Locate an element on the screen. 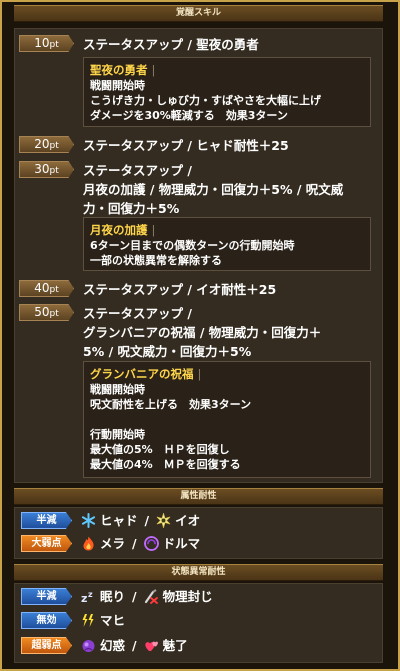 This screenshot has height=671, width=400. skill-description-box: 月夜の加護 | 6ターン目までの偶数ターンの行動開始時 一部の状態異常を解除する is located at coordinates (227, 244).